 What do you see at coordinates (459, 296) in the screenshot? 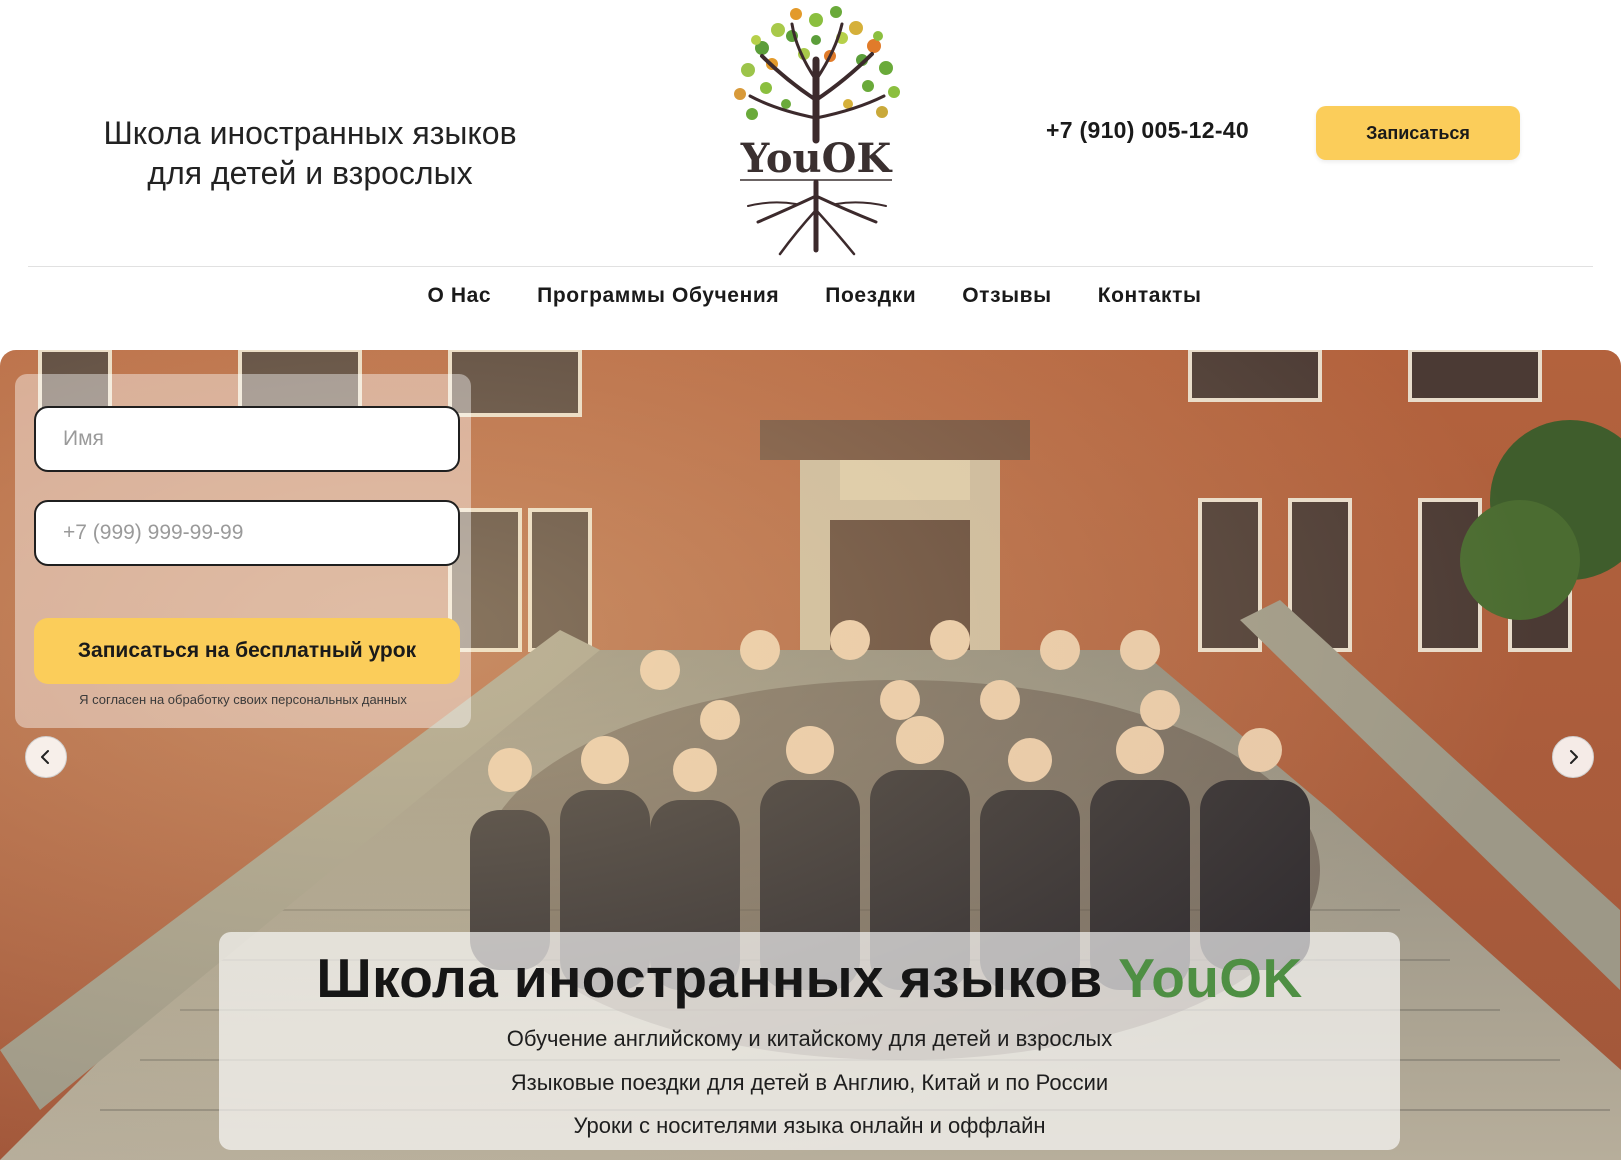
I see `nav-item-about: О Нас` at bounding box center [459, 296].